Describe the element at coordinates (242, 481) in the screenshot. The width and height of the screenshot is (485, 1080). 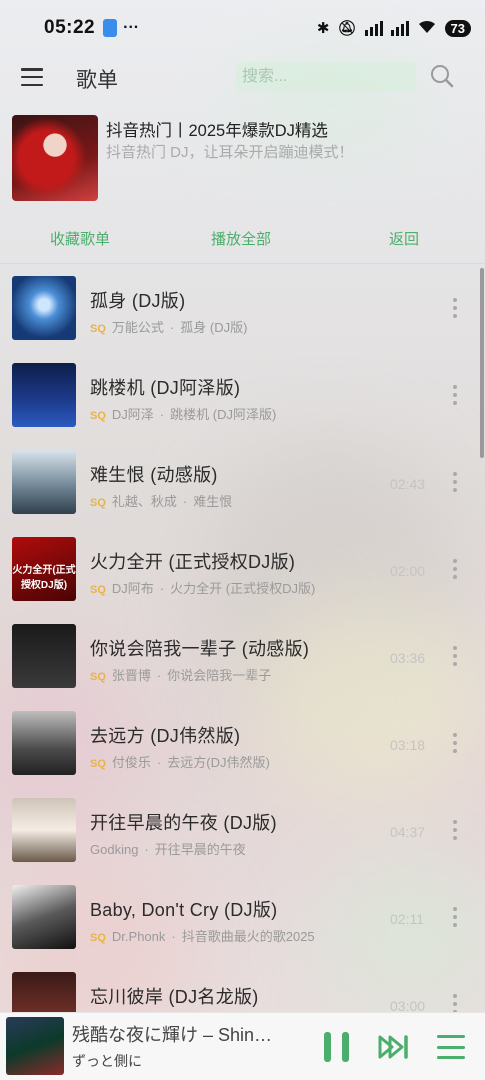
I see `song-row: 难生恨 (动感版) SQ 礼越、秋成 · 难生恨 02:43` at that location.